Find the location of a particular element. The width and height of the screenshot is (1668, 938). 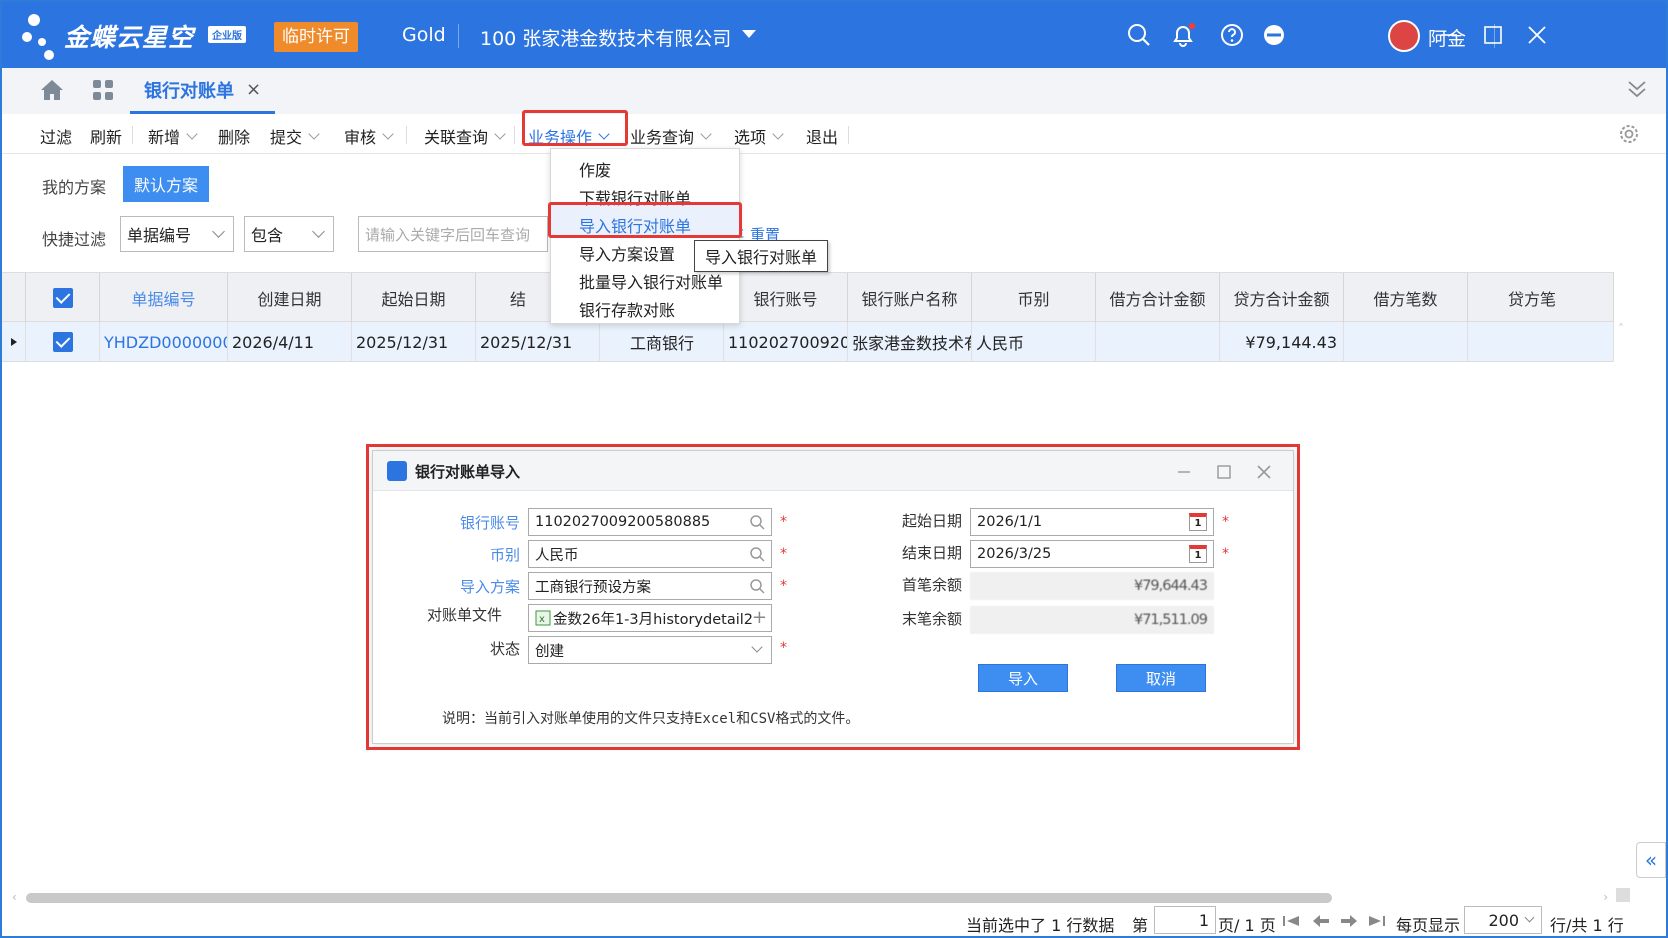

related-query-button: 关联查询 is located at coordinates (465, 136).